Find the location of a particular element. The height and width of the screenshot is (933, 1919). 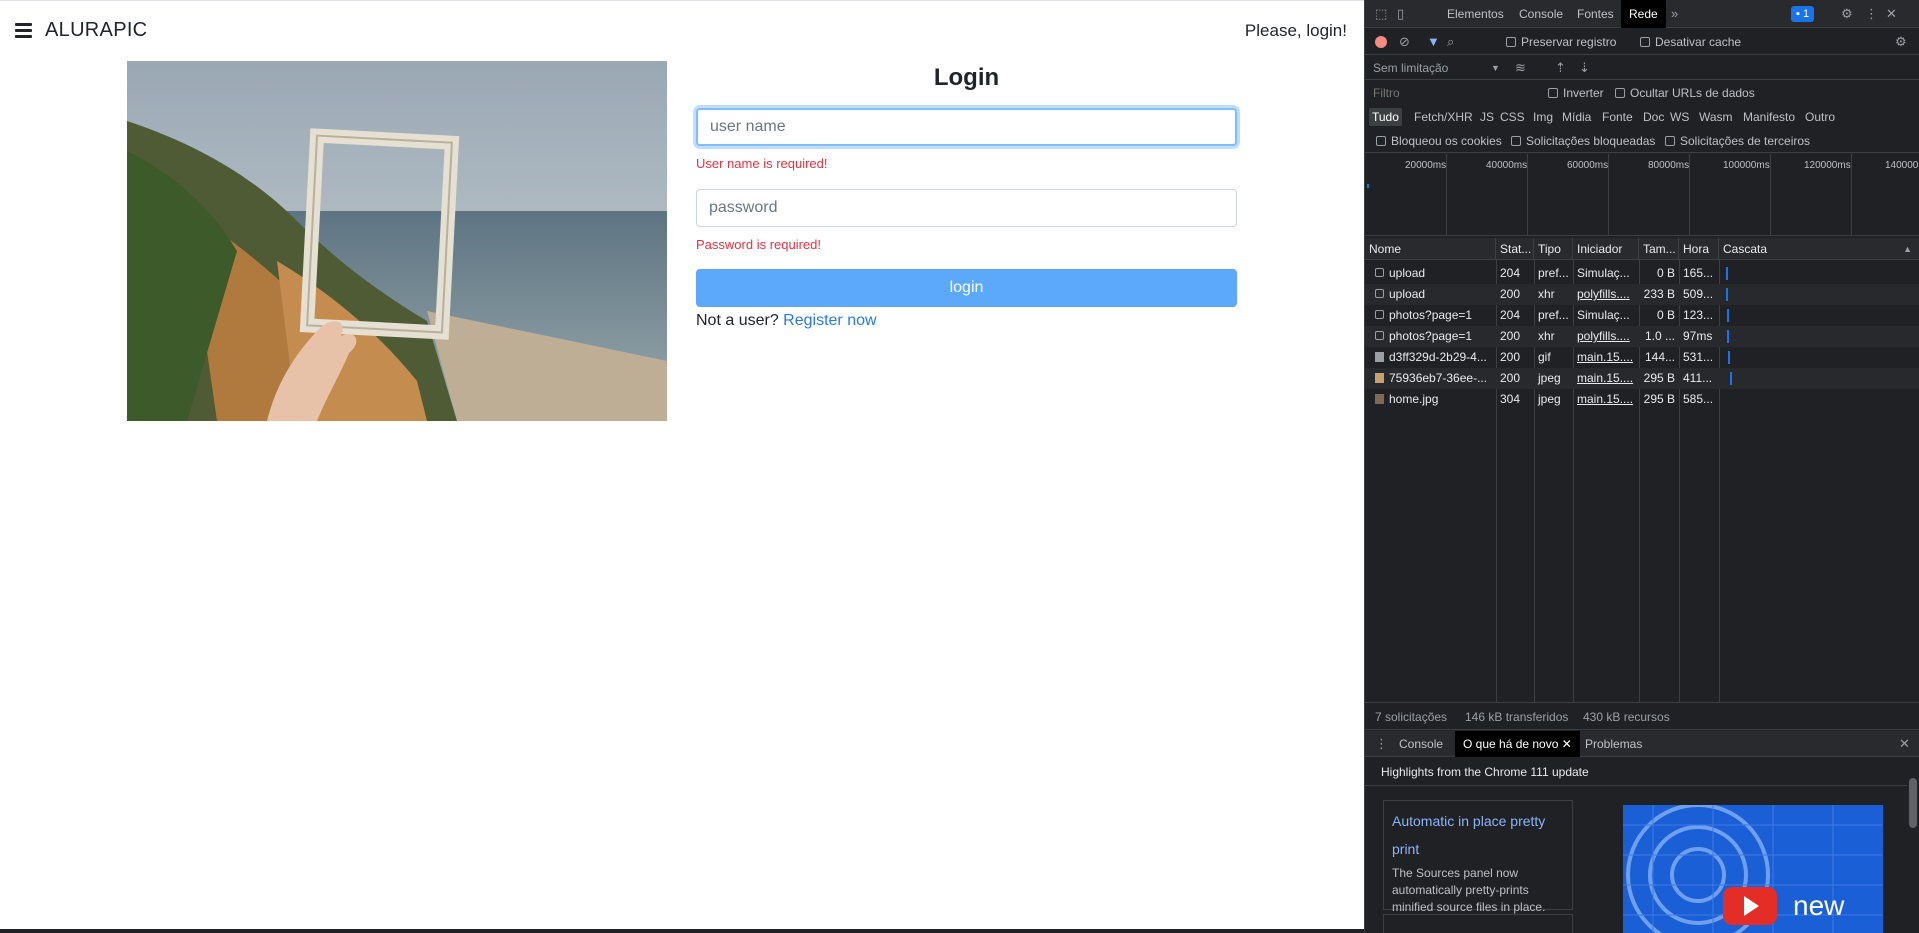

type-filter-fonte: Fonte is located at coordinates (1617, 117).